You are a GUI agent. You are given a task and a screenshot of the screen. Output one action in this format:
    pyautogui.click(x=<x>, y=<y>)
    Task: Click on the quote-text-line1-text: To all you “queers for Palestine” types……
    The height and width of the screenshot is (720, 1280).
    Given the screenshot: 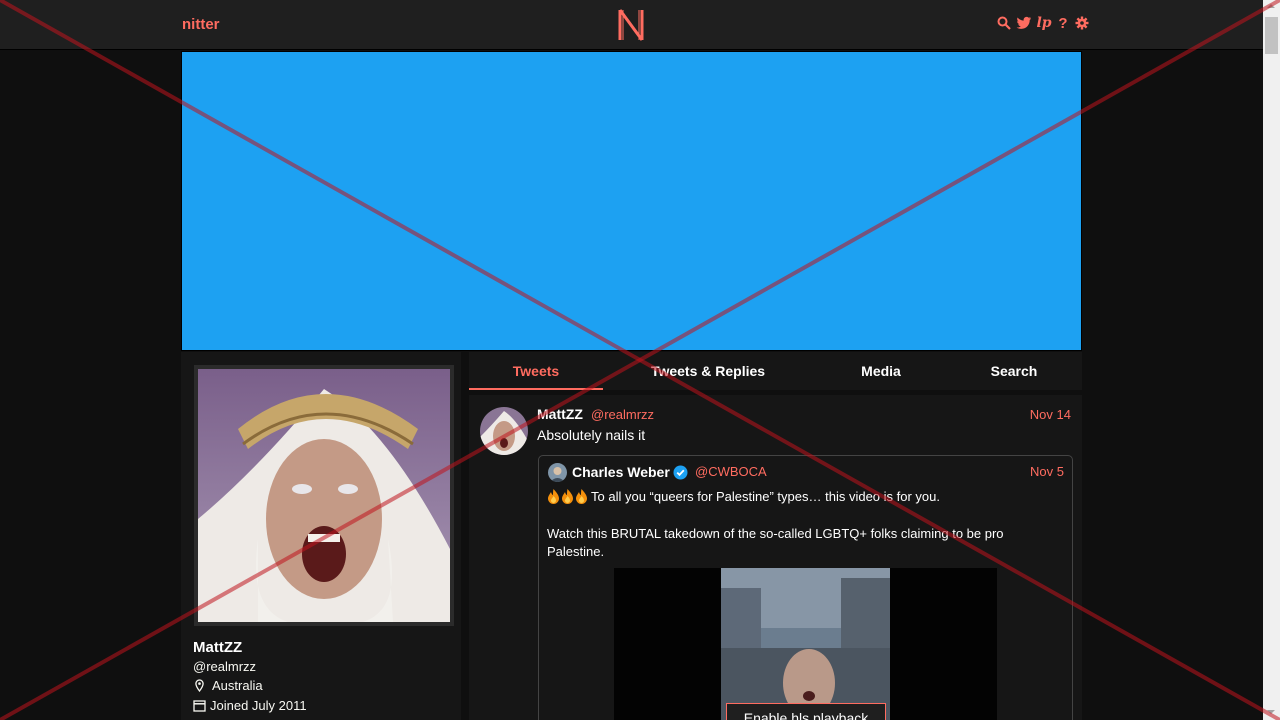 What is the action you would take?
    pyautogui.click(x=765, y=496)
    